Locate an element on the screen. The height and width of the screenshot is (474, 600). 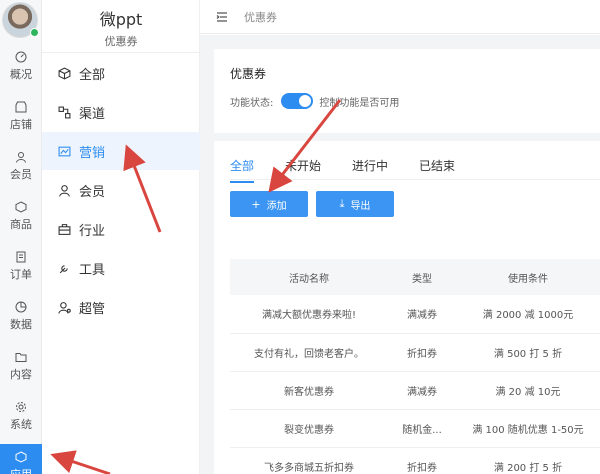
table-header-row: 活动名称 类型 使用条件 is located at coordinates (415, 277).